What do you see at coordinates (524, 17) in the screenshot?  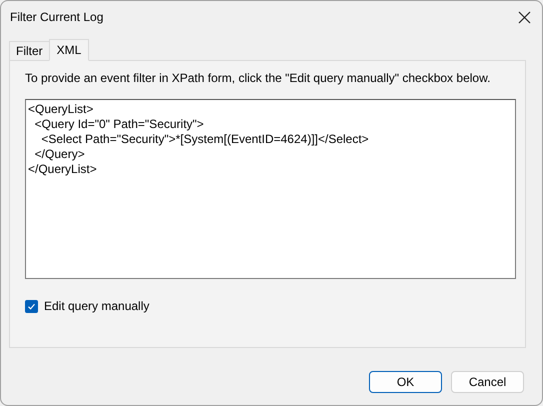 I see `close-icon` at bounding box center [524, 17].